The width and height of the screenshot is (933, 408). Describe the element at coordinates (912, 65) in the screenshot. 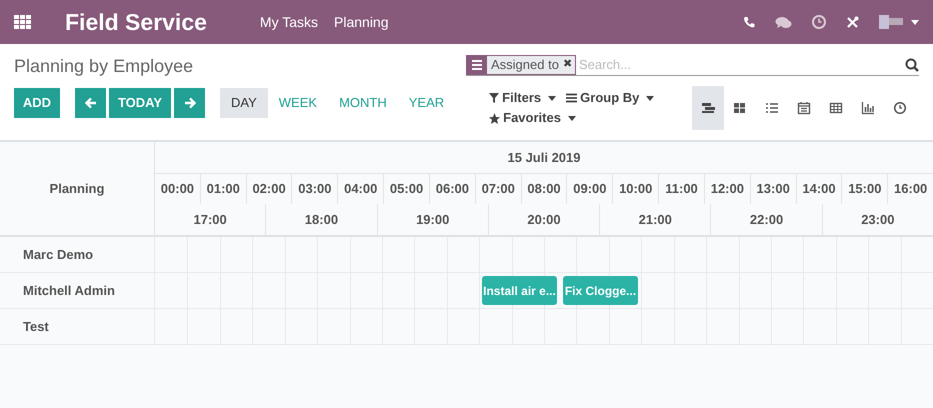

I see `search-icon` at that location.